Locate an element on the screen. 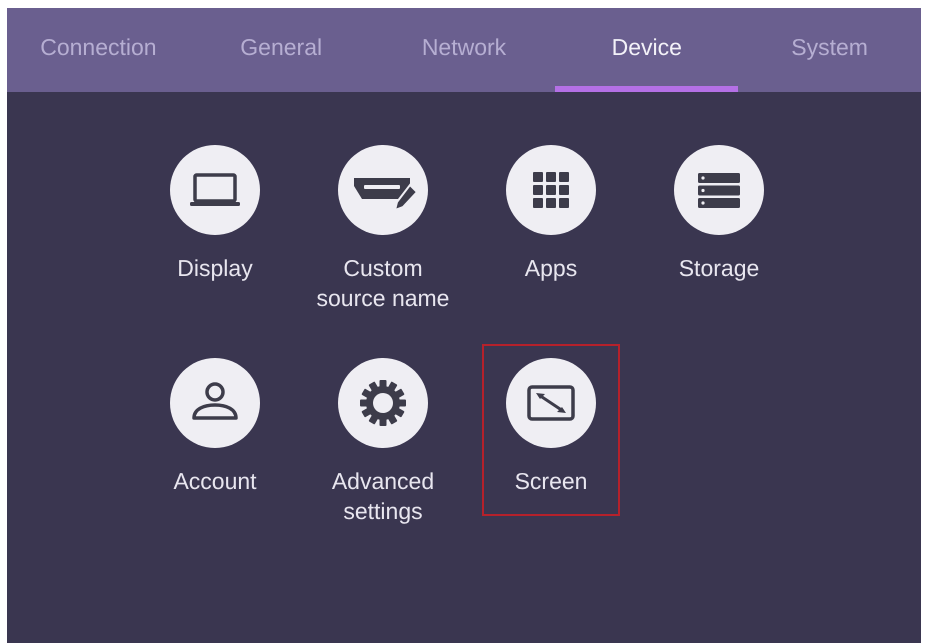 The image size is (929, 643). settings-item: Advanced settings is located at coordinates (383, 445).